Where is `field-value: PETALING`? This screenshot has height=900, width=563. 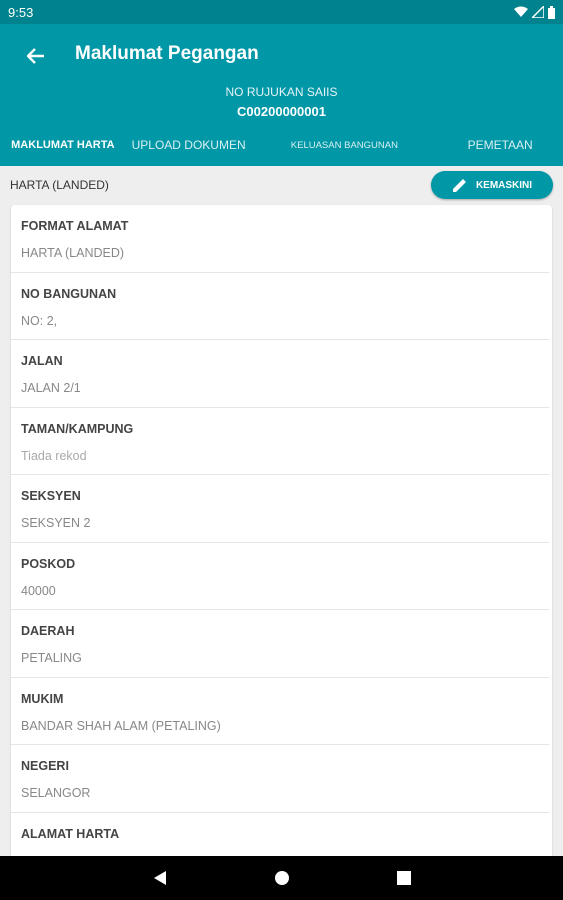
field-value: PETALING is located at coordinates (51, 658).